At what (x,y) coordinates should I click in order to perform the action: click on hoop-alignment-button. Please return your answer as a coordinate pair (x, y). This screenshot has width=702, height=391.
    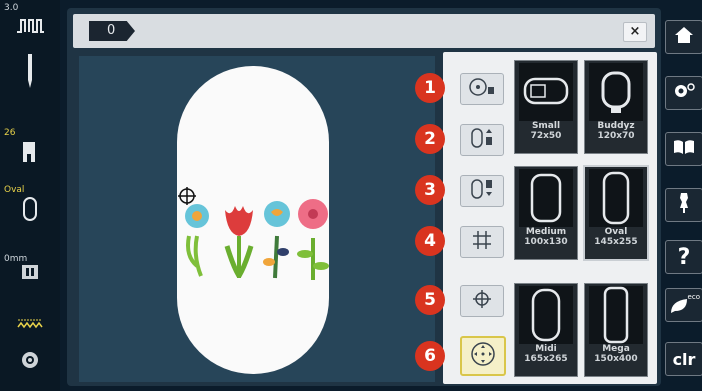
    Looking at the image, I should click on (483, 356).